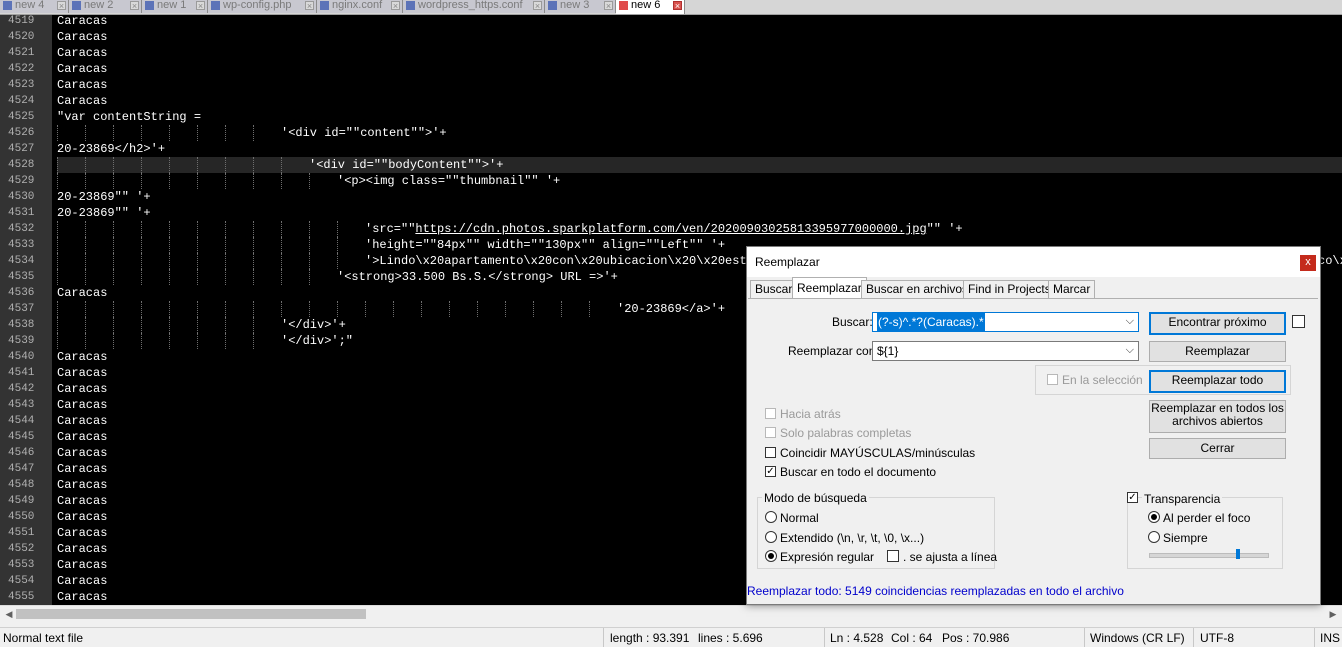  What do you see at coordinates (21, 597) in the screenshot?
I see `line-number: 4555` at bounding box center [21, 597].